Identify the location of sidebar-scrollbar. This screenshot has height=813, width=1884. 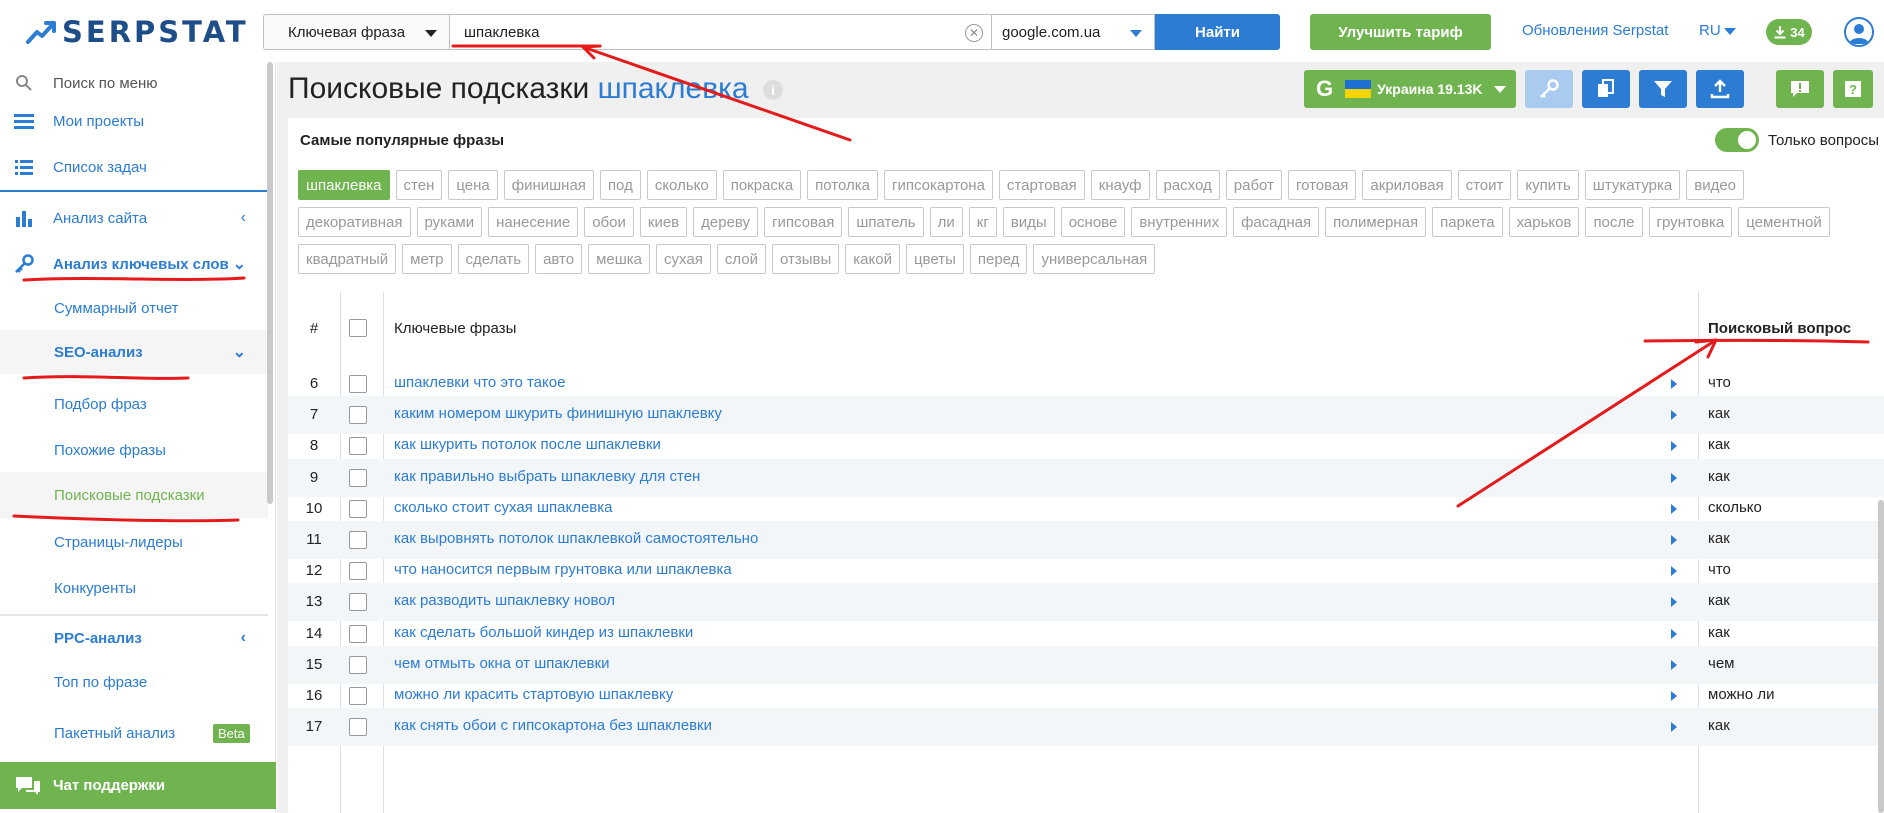
(270, 283).